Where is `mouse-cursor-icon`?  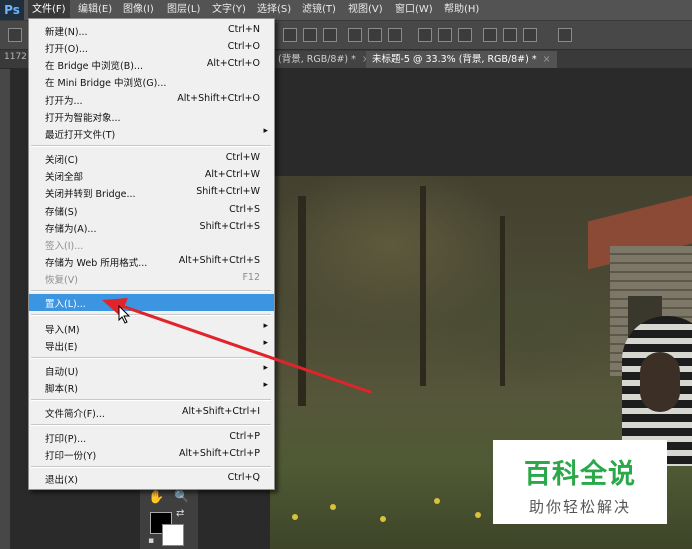
mouse-cursor-icon is located at coordinates (124, 314).